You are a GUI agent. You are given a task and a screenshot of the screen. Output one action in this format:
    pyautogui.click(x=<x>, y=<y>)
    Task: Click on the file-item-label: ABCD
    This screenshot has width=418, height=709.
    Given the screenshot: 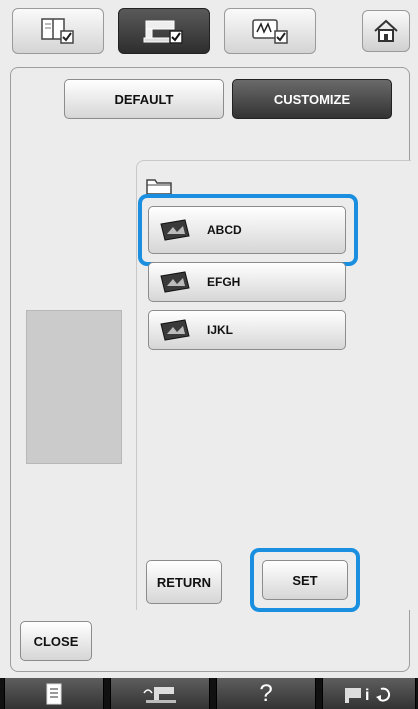 What is the action you would take?
    pyautogui.click(x=224, y=230)
    